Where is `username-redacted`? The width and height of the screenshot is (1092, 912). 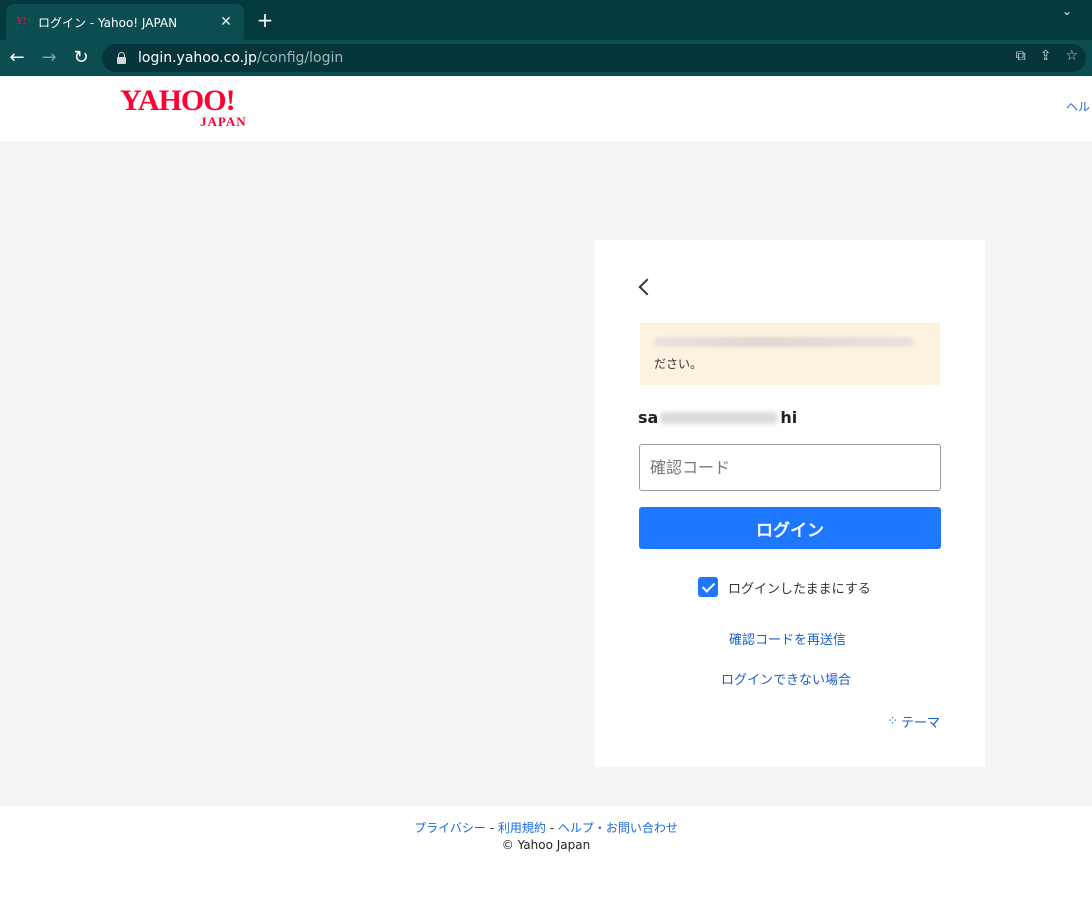
username-redacted is located at coordinates (719, 417).